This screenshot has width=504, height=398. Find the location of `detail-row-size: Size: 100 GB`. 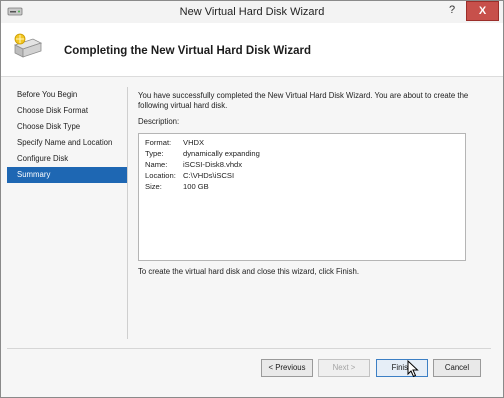

detail-row-size: Size: 100 GB is located at coordinates (302, 186).